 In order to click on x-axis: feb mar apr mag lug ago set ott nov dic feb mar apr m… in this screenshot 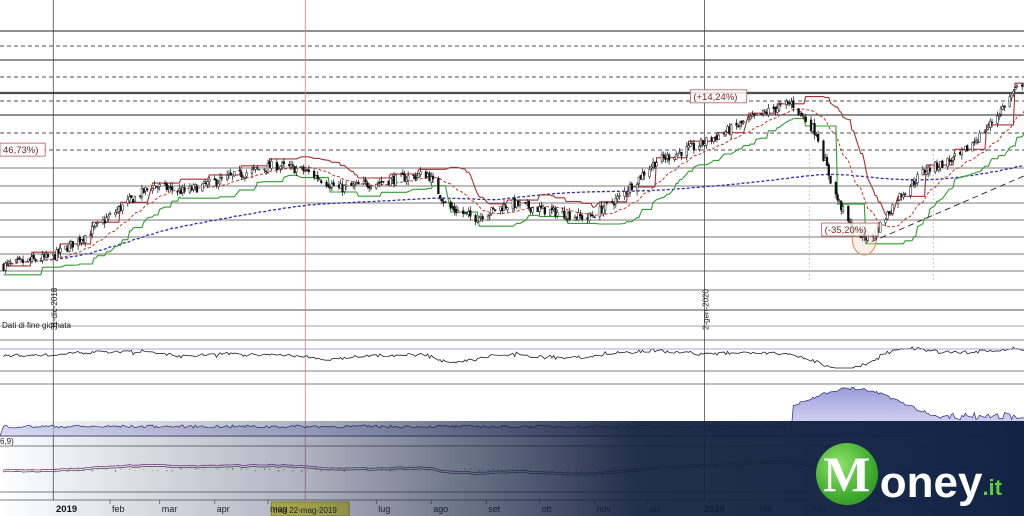, I will do `click(496, 507)`.